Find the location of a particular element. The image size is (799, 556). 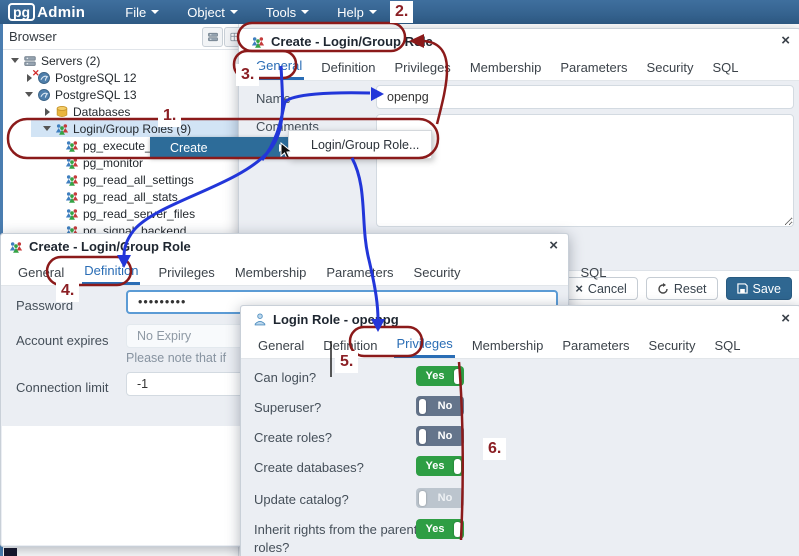

dialog-titlebar: Login Role - openpg × is located at coordinates (520, 319).